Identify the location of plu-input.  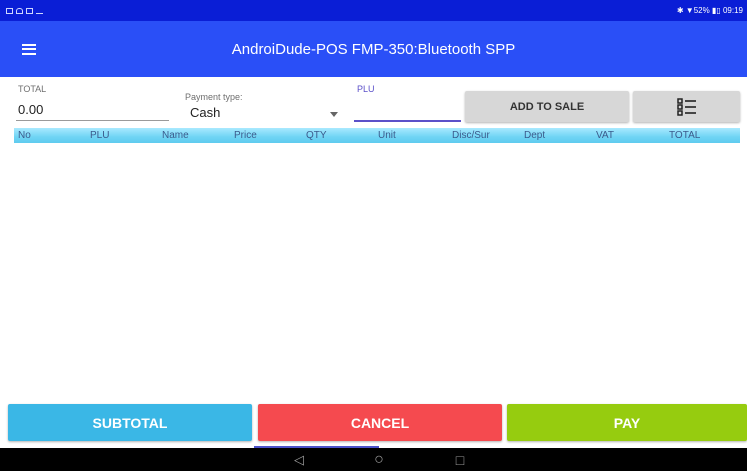
(407, 110).